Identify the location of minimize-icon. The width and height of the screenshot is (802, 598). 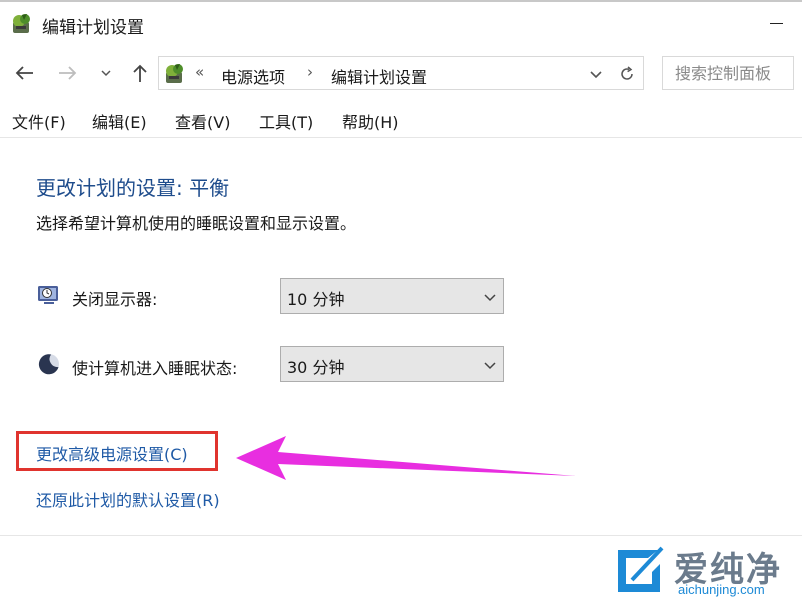
(776, 23).